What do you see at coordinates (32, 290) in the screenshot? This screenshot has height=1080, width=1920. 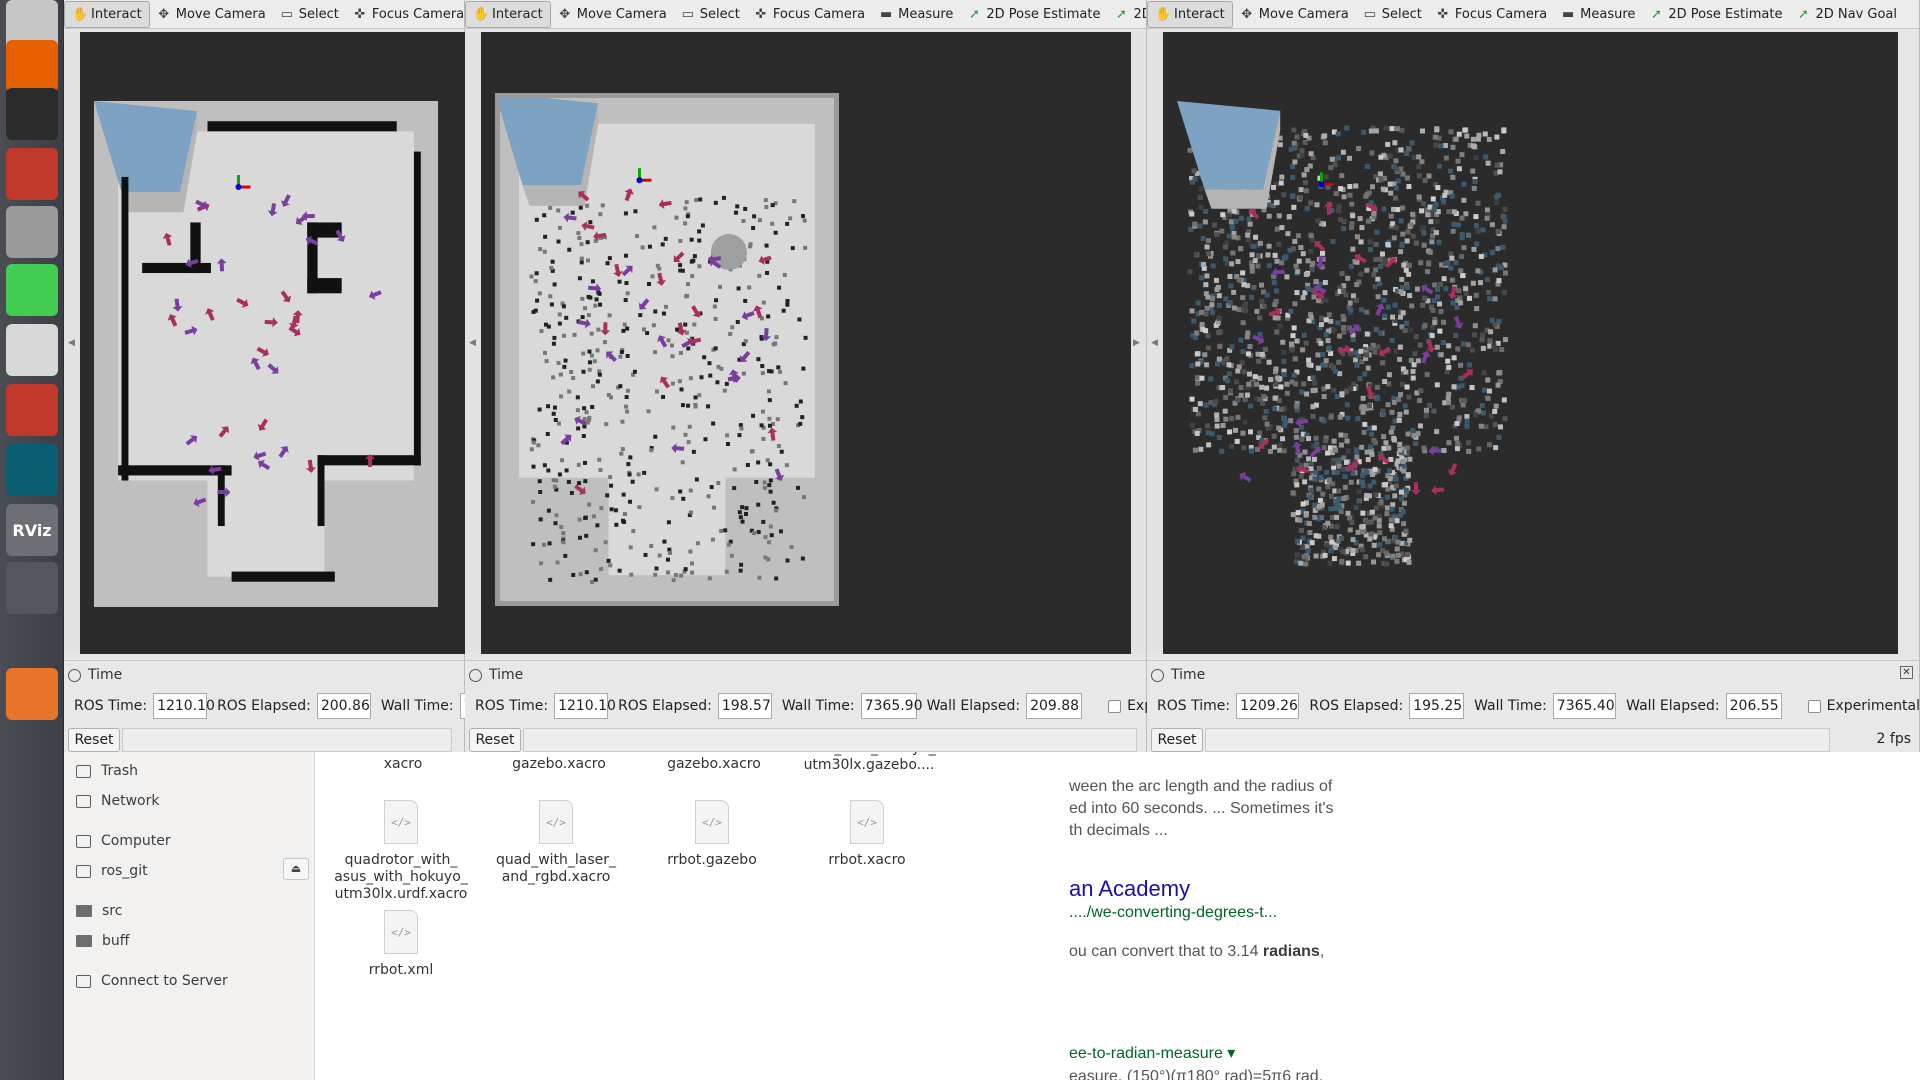 I see `qt-icon` at bounding box center [32, 290].